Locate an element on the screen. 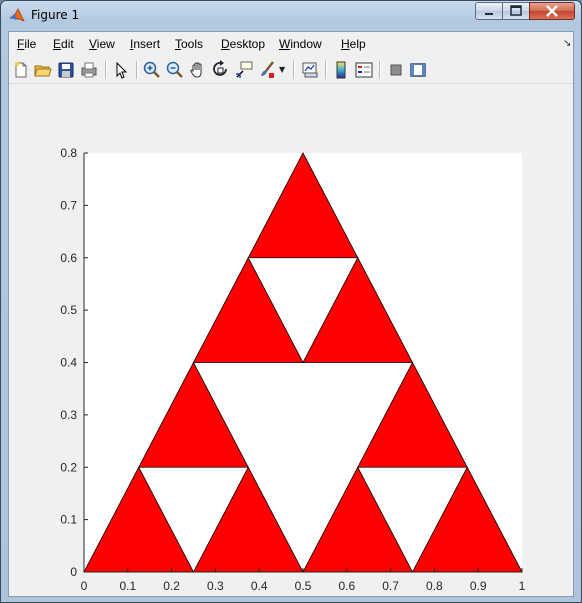 This screenshot has height=603, width=582. rotate-3d-icon is located at coordinates (221, 70).